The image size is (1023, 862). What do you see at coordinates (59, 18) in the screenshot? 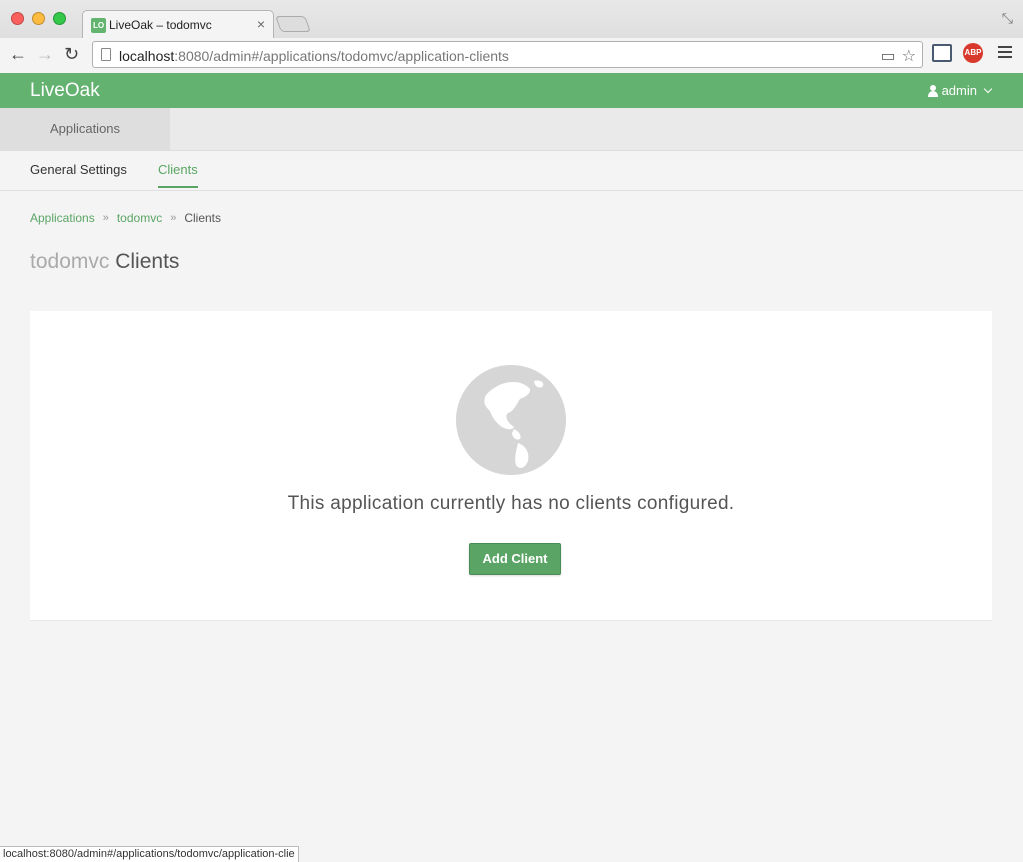
I see `zoom-window-button` at bounding box center [59, 18].